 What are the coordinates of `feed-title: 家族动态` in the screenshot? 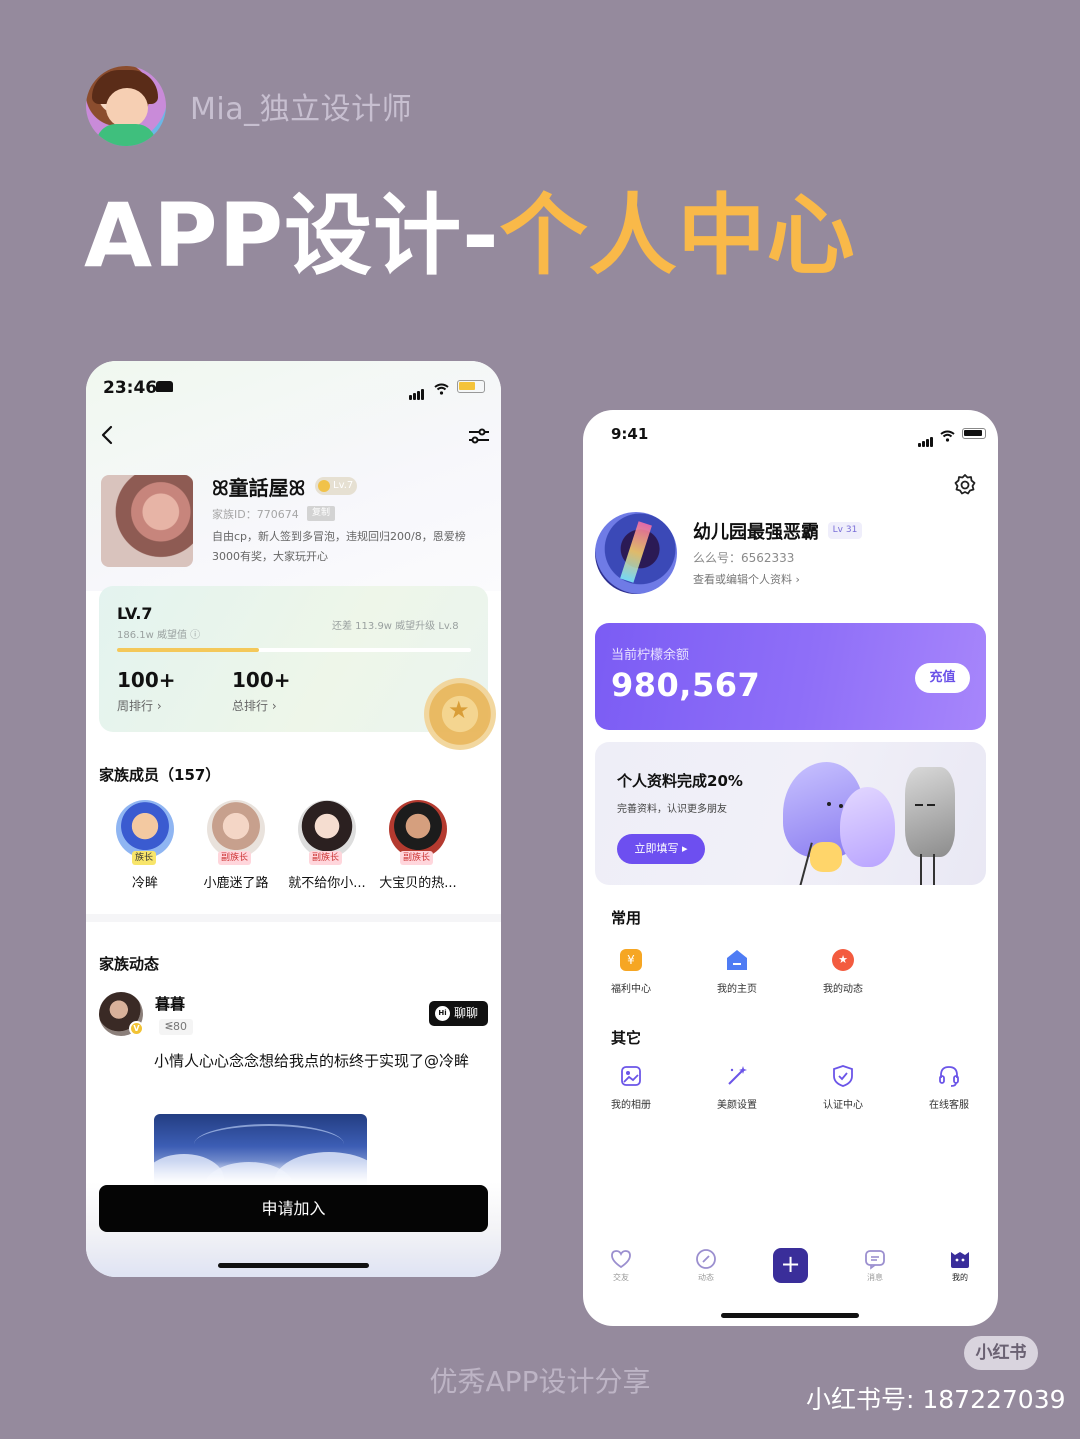 It's located at (129, 964).